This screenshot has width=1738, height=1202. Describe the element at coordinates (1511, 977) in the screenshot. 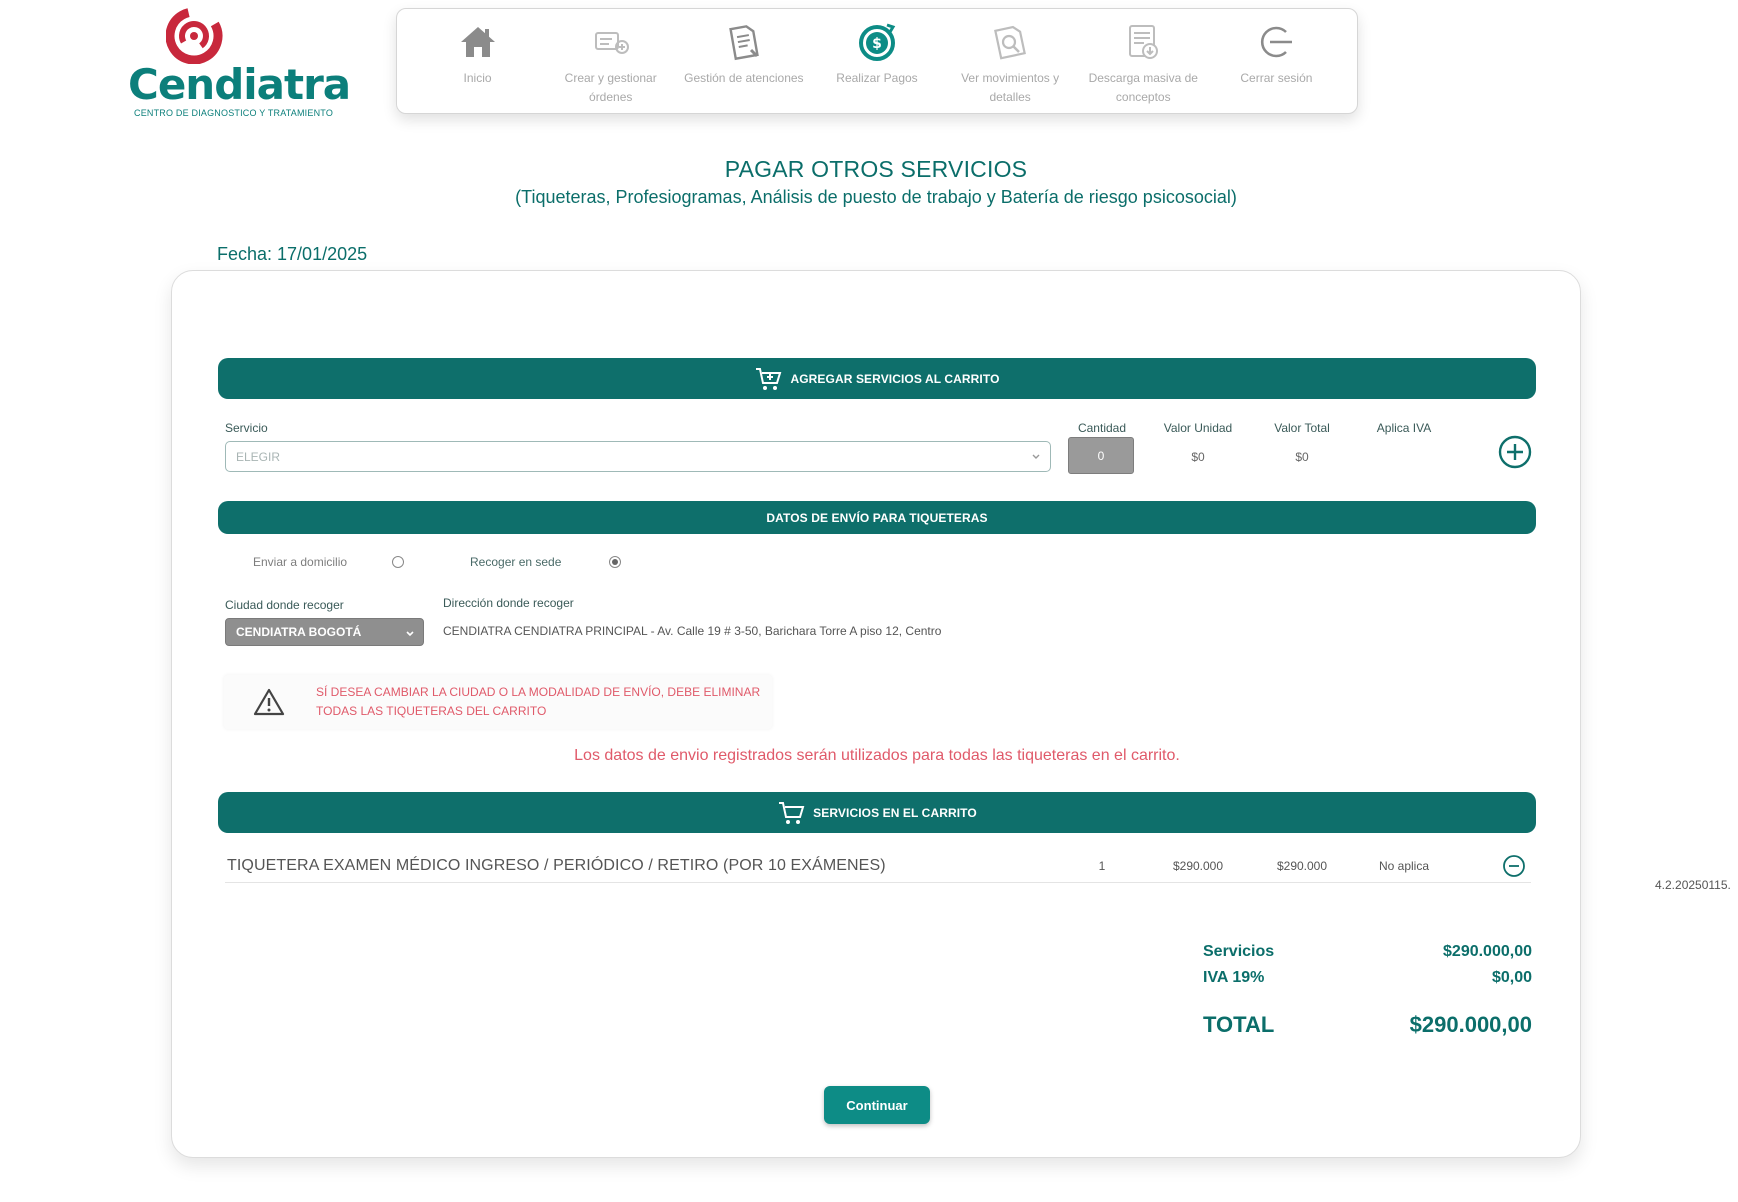

I see `iva-value: $0,00` at that location.